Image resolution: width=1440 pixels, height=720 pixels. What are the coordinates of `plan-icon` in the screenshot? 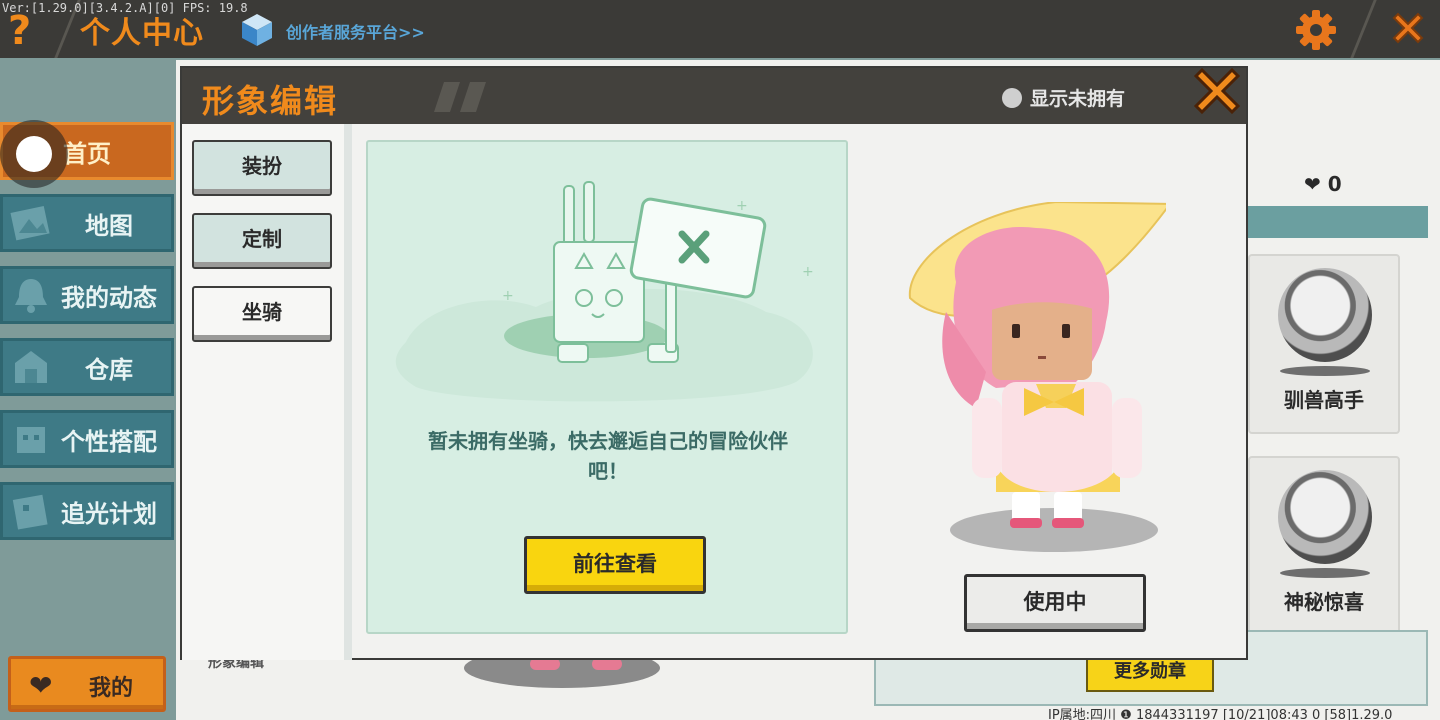 It's located at (30, 512).